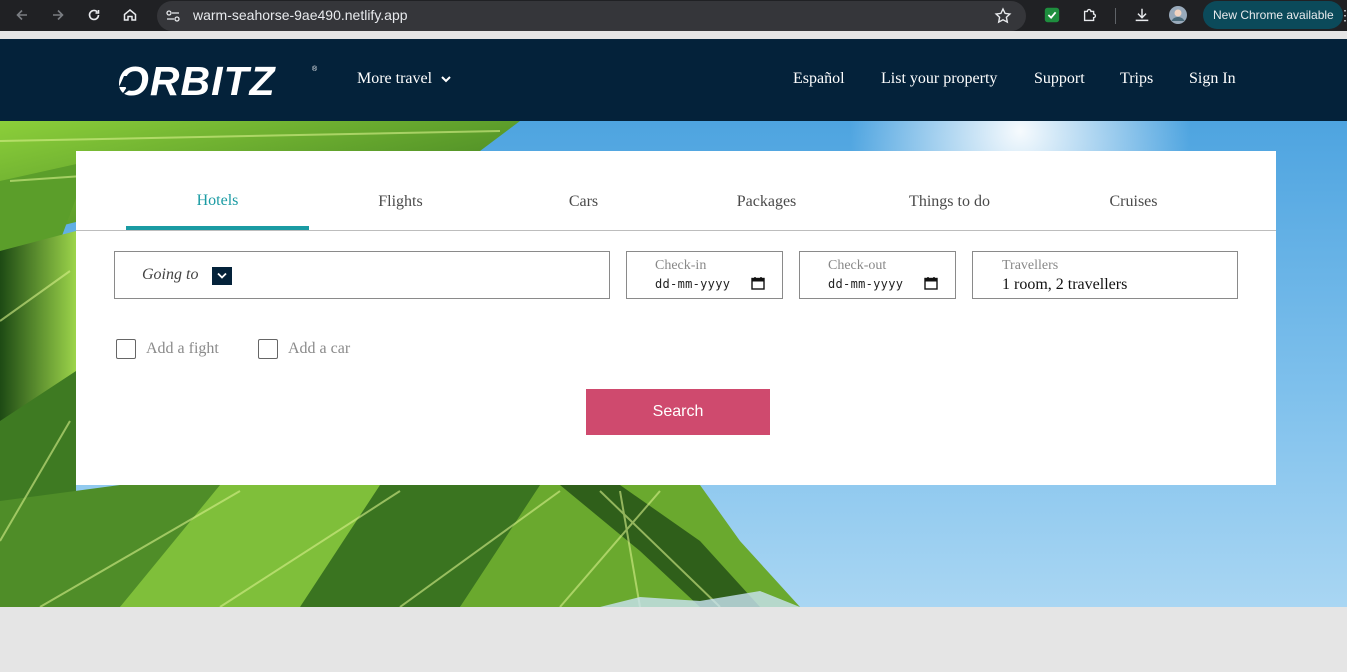 Image resolution: width=1347 pixels, height=672 pixels. Describe the element at coordinates (58, 15) in the screenshot. I see `forward-icon` at that location.